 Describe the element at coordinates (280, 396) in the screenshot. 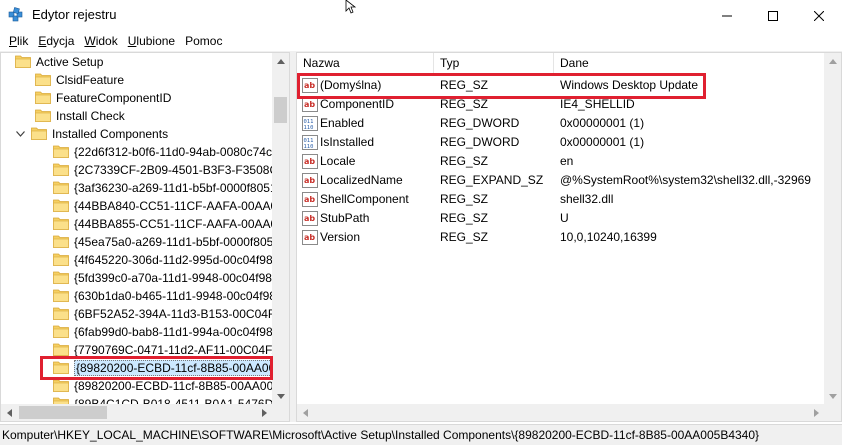

I see `scroll-down-icon` at that location.